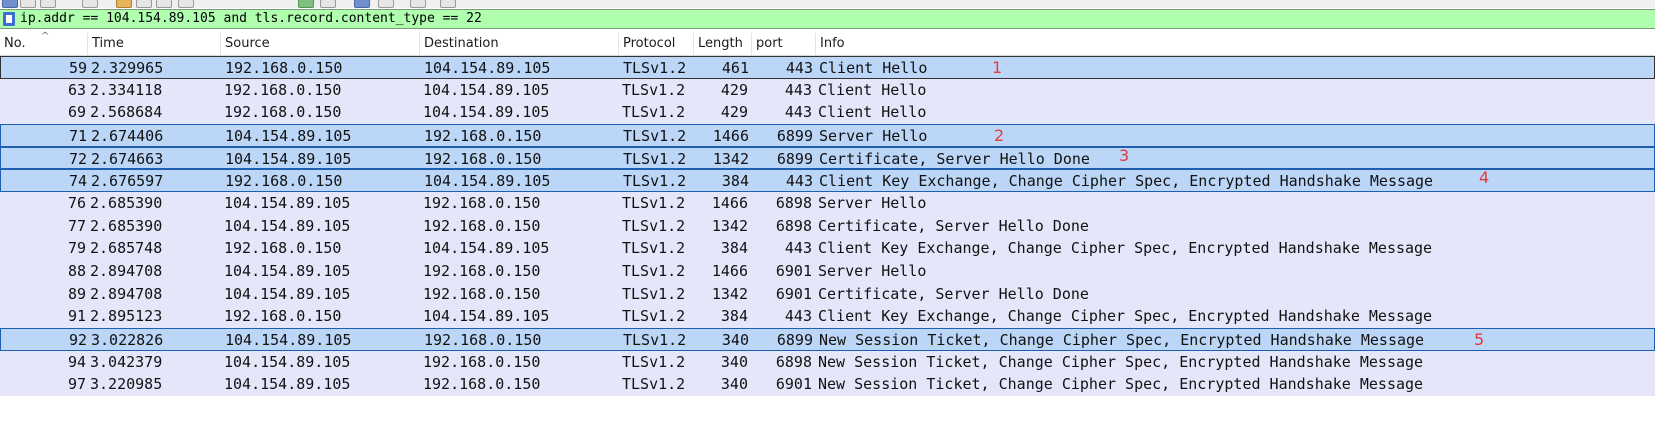  I want to click on column-source-label: Source, so click(247, 43).